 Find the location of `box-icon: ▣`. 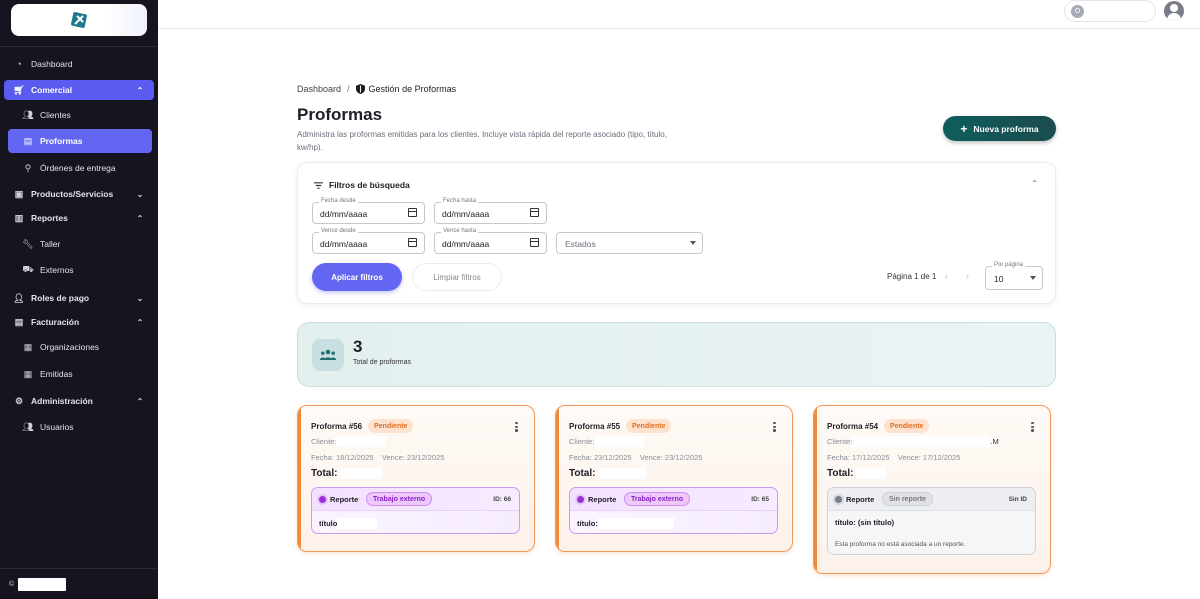

box-icon: ▣ is located at coordinates (19, 193).